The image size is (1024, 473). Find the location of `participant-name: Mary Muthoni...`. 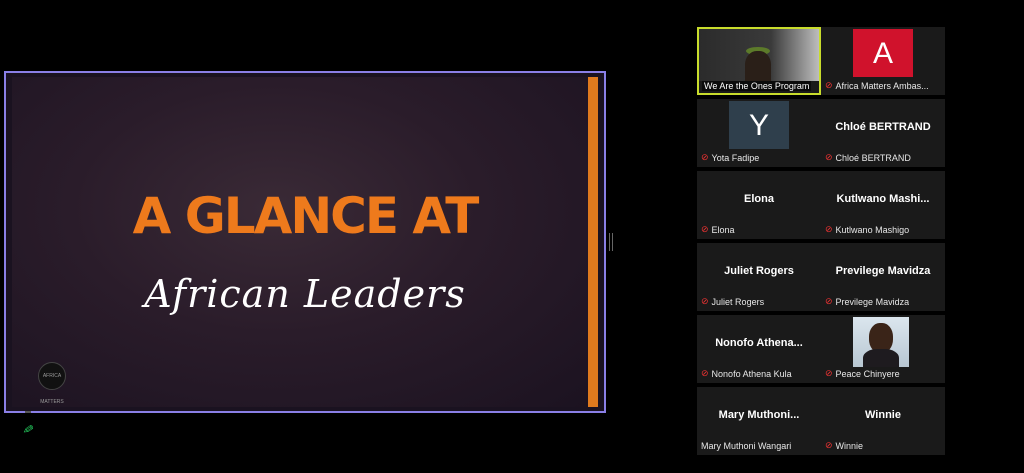

participant-name: Mary Muthoni... is located at coordinates (759, 415).